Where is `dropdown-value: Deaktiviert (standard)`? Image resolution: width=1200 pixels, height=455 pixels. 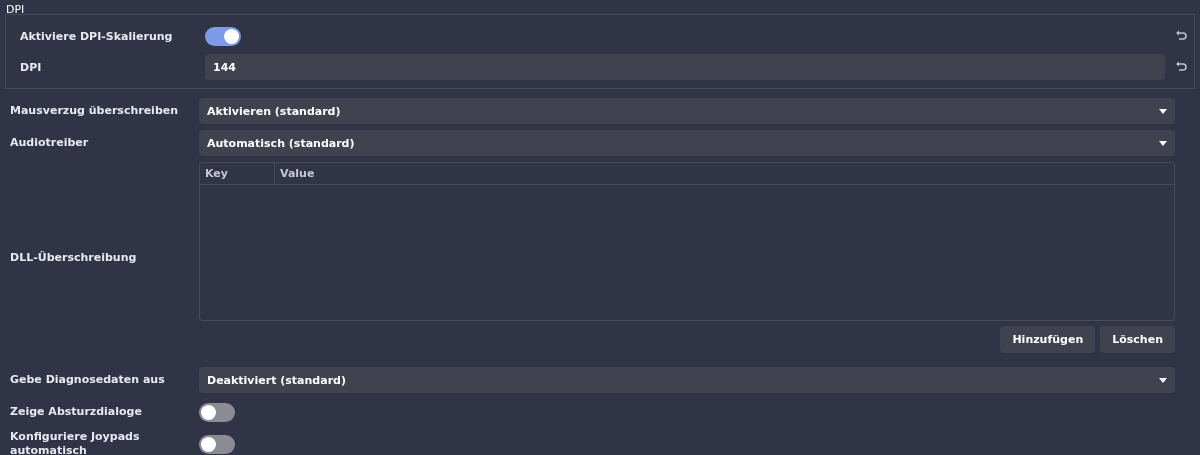 dropdown-value: Deaktiviert (standard) is located at coordinates (276, 380).